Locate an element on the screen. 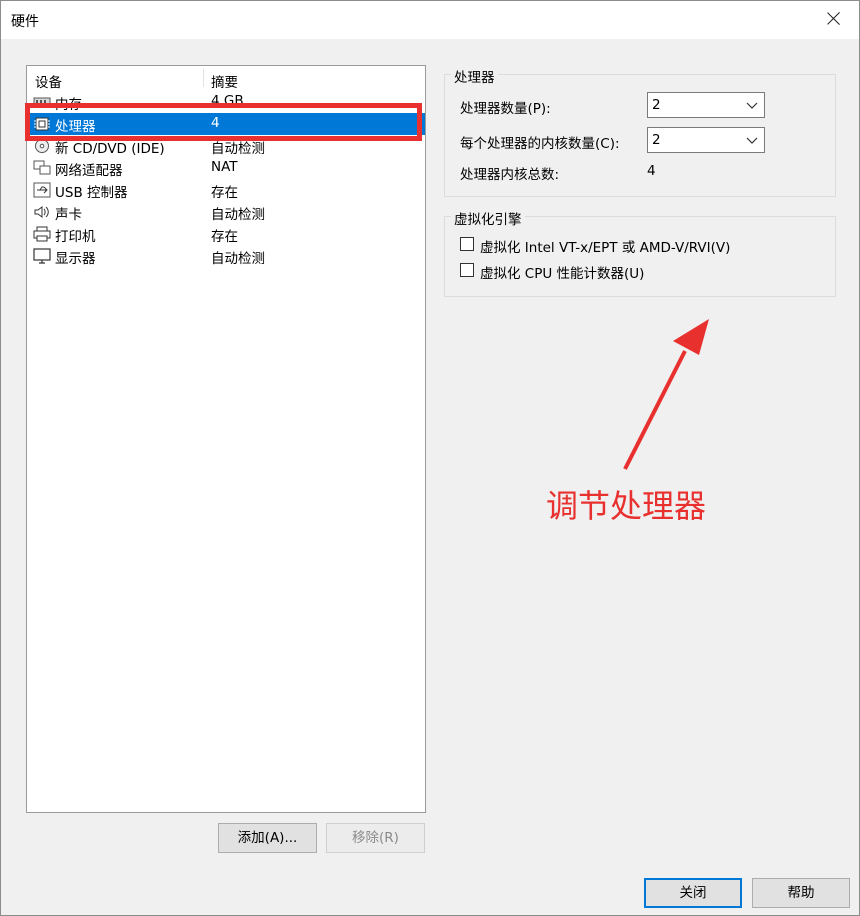  processor-icon is located at coordinates (42, 124).